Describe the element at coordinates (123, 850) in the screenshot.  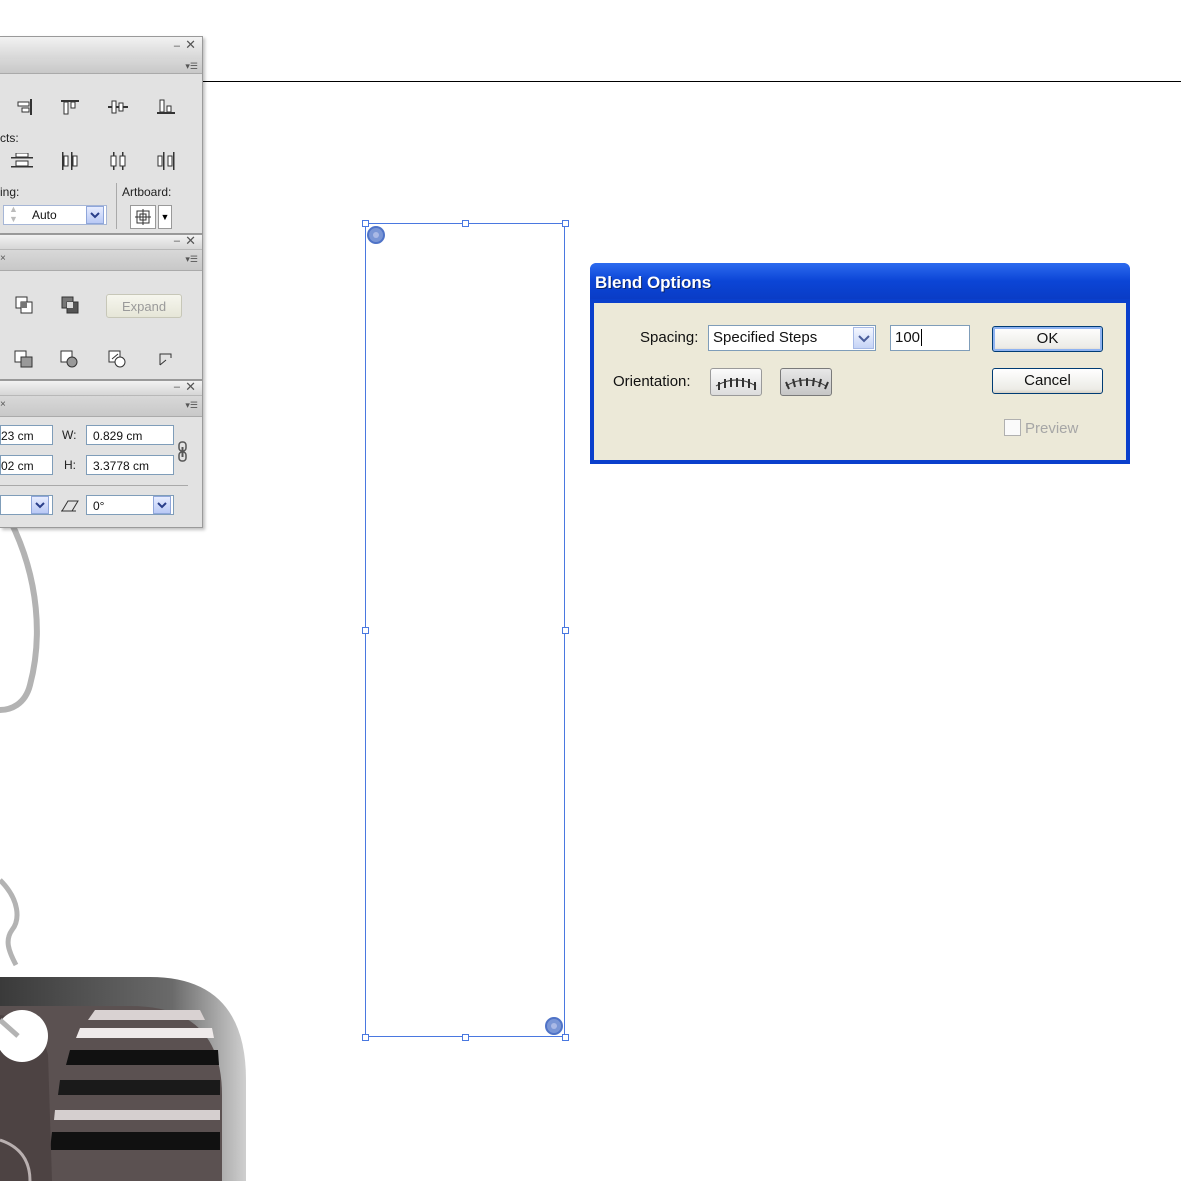
I see `background-illustration` at that location.